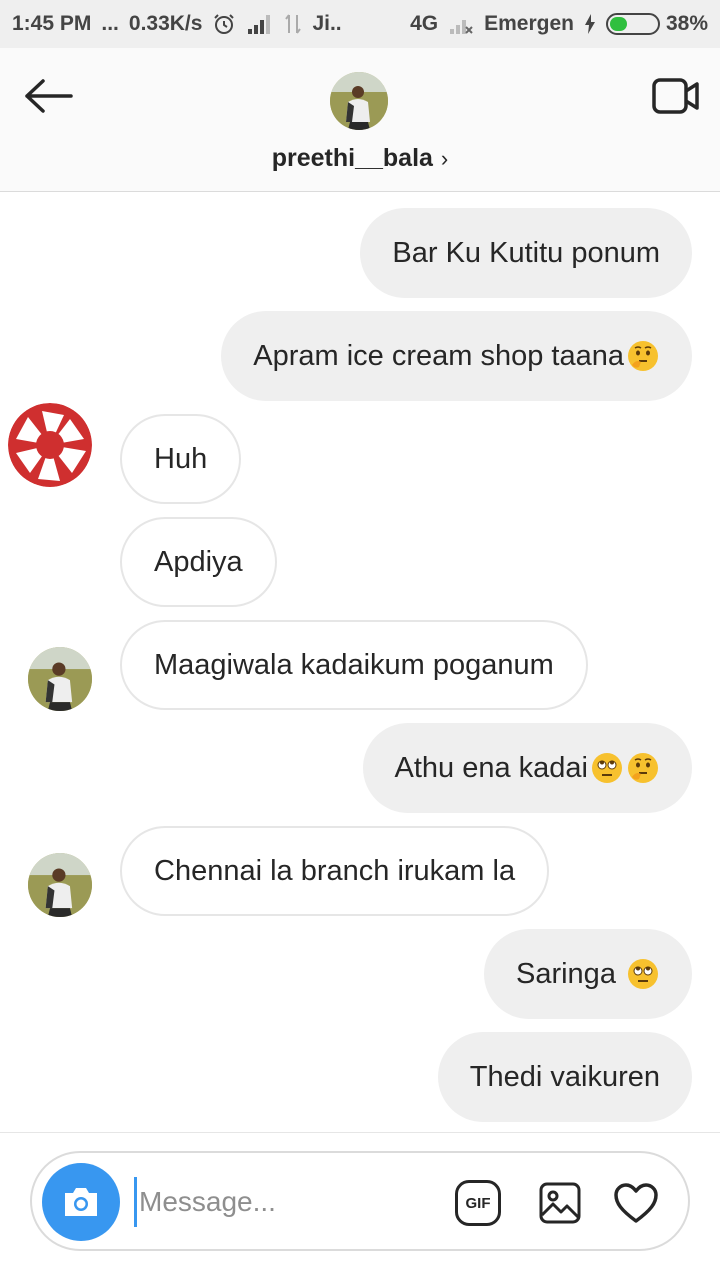 This screenshot has width=720, height=1280. I want to click on status-emergency: Emergen, so click(529, 23).